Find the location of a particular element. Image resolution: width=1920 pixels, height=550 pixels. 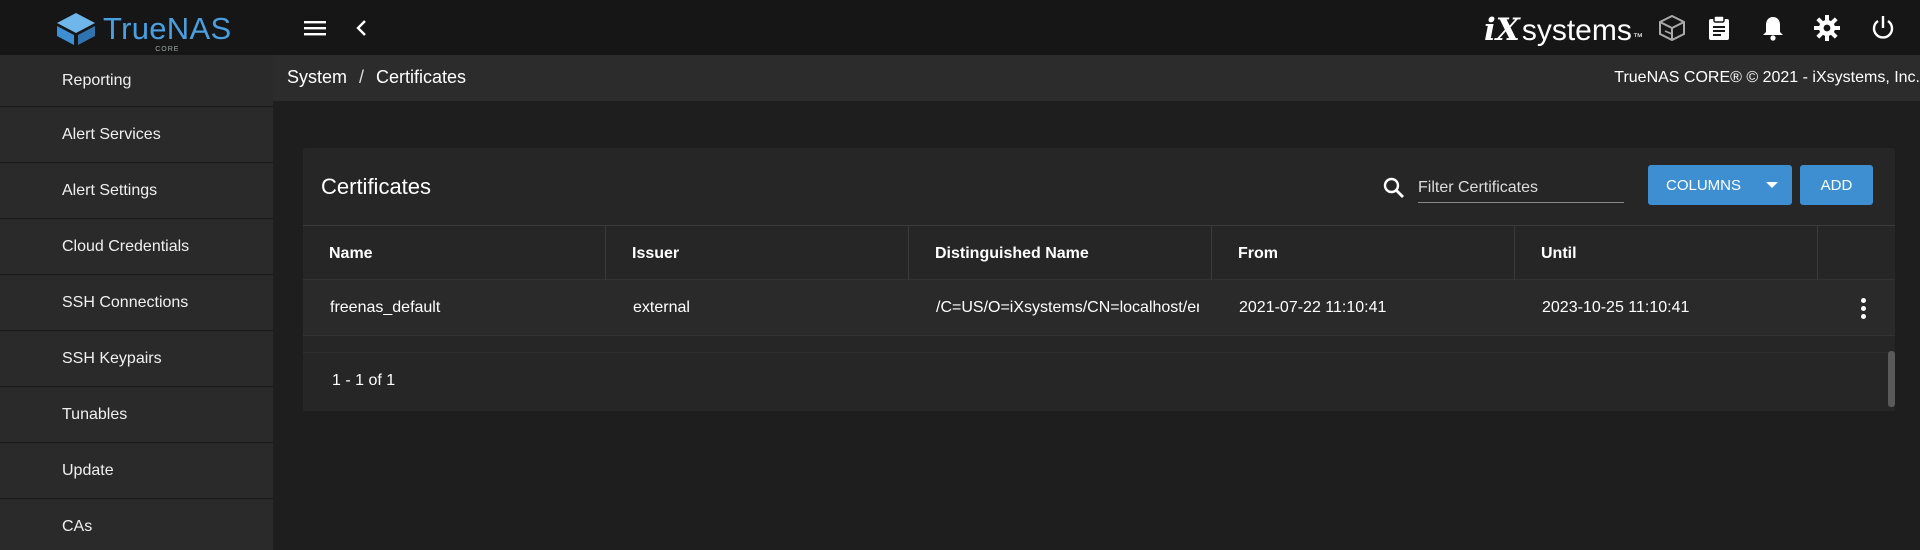

add-button: ADD is located at coordinates (1836, 185).